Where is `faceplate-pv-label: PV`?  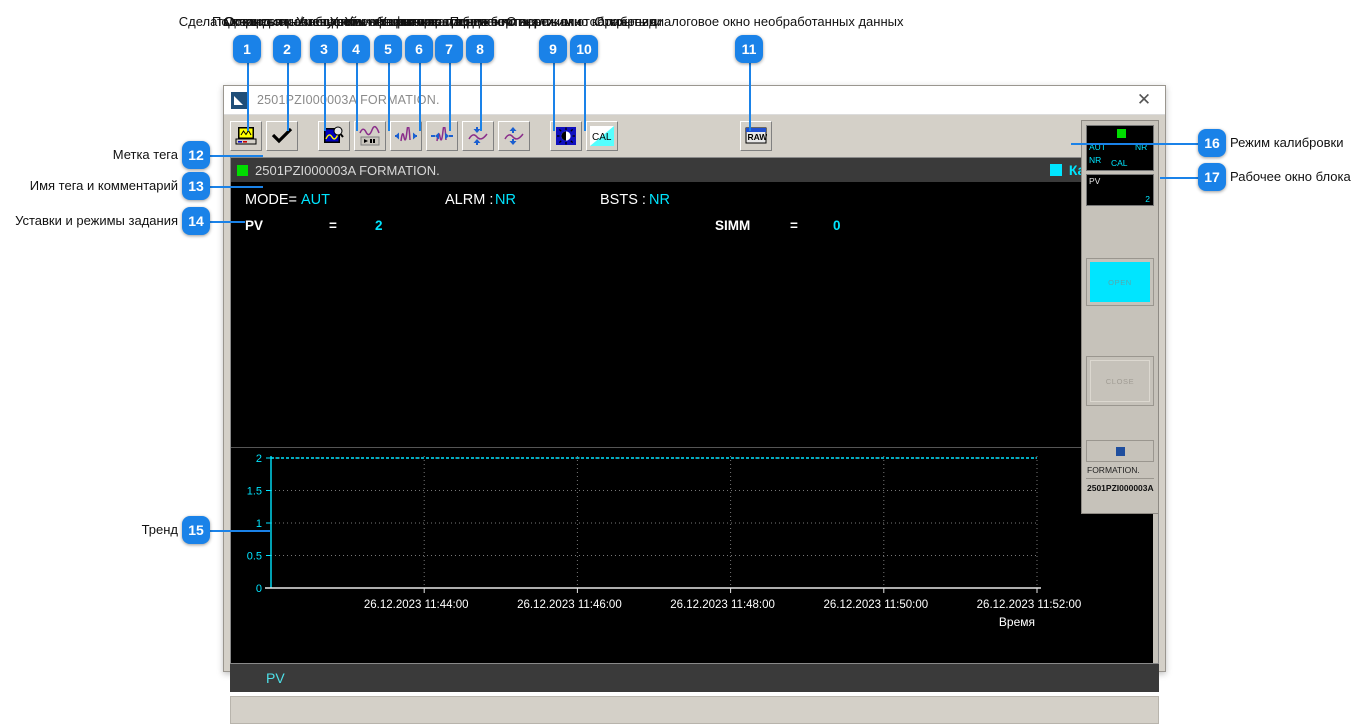 faceplate-pv-label: PV is located at coordinates (1095, 181).